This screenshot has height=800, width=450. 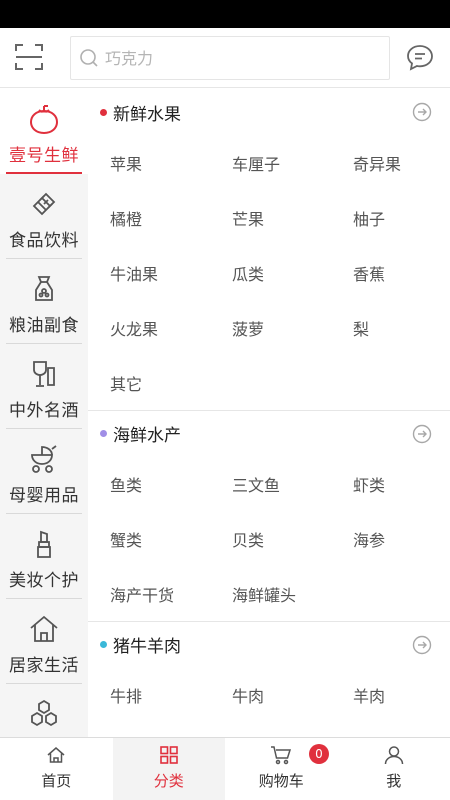 I want to click on category-item: 牛排, so click(x=149, y=694).